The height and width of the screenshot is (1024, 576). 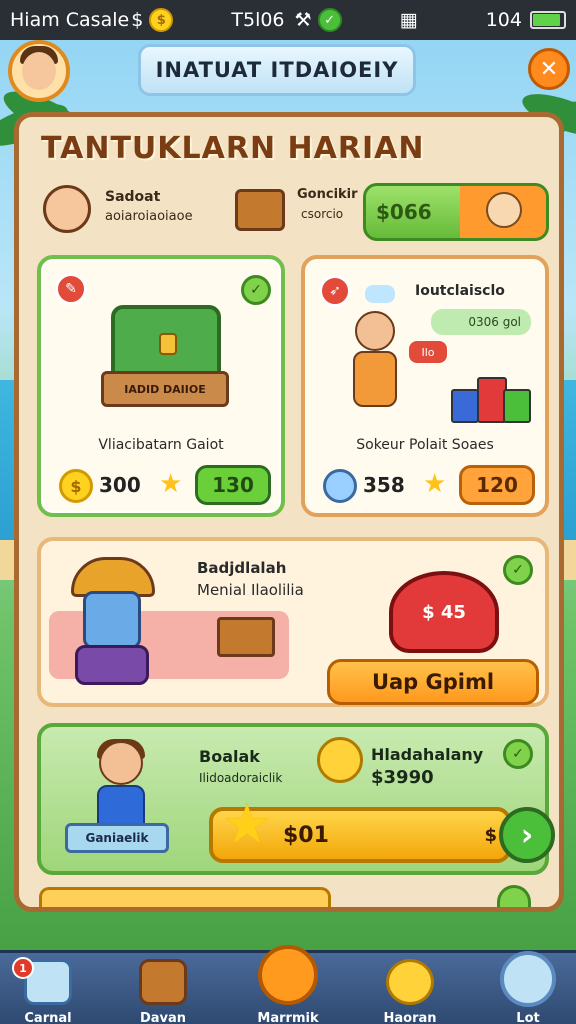 What do you see at coordinates (335, 291) in the screenshot?
I see `rocket-icon: ➶` at bounding box center [335, 291].